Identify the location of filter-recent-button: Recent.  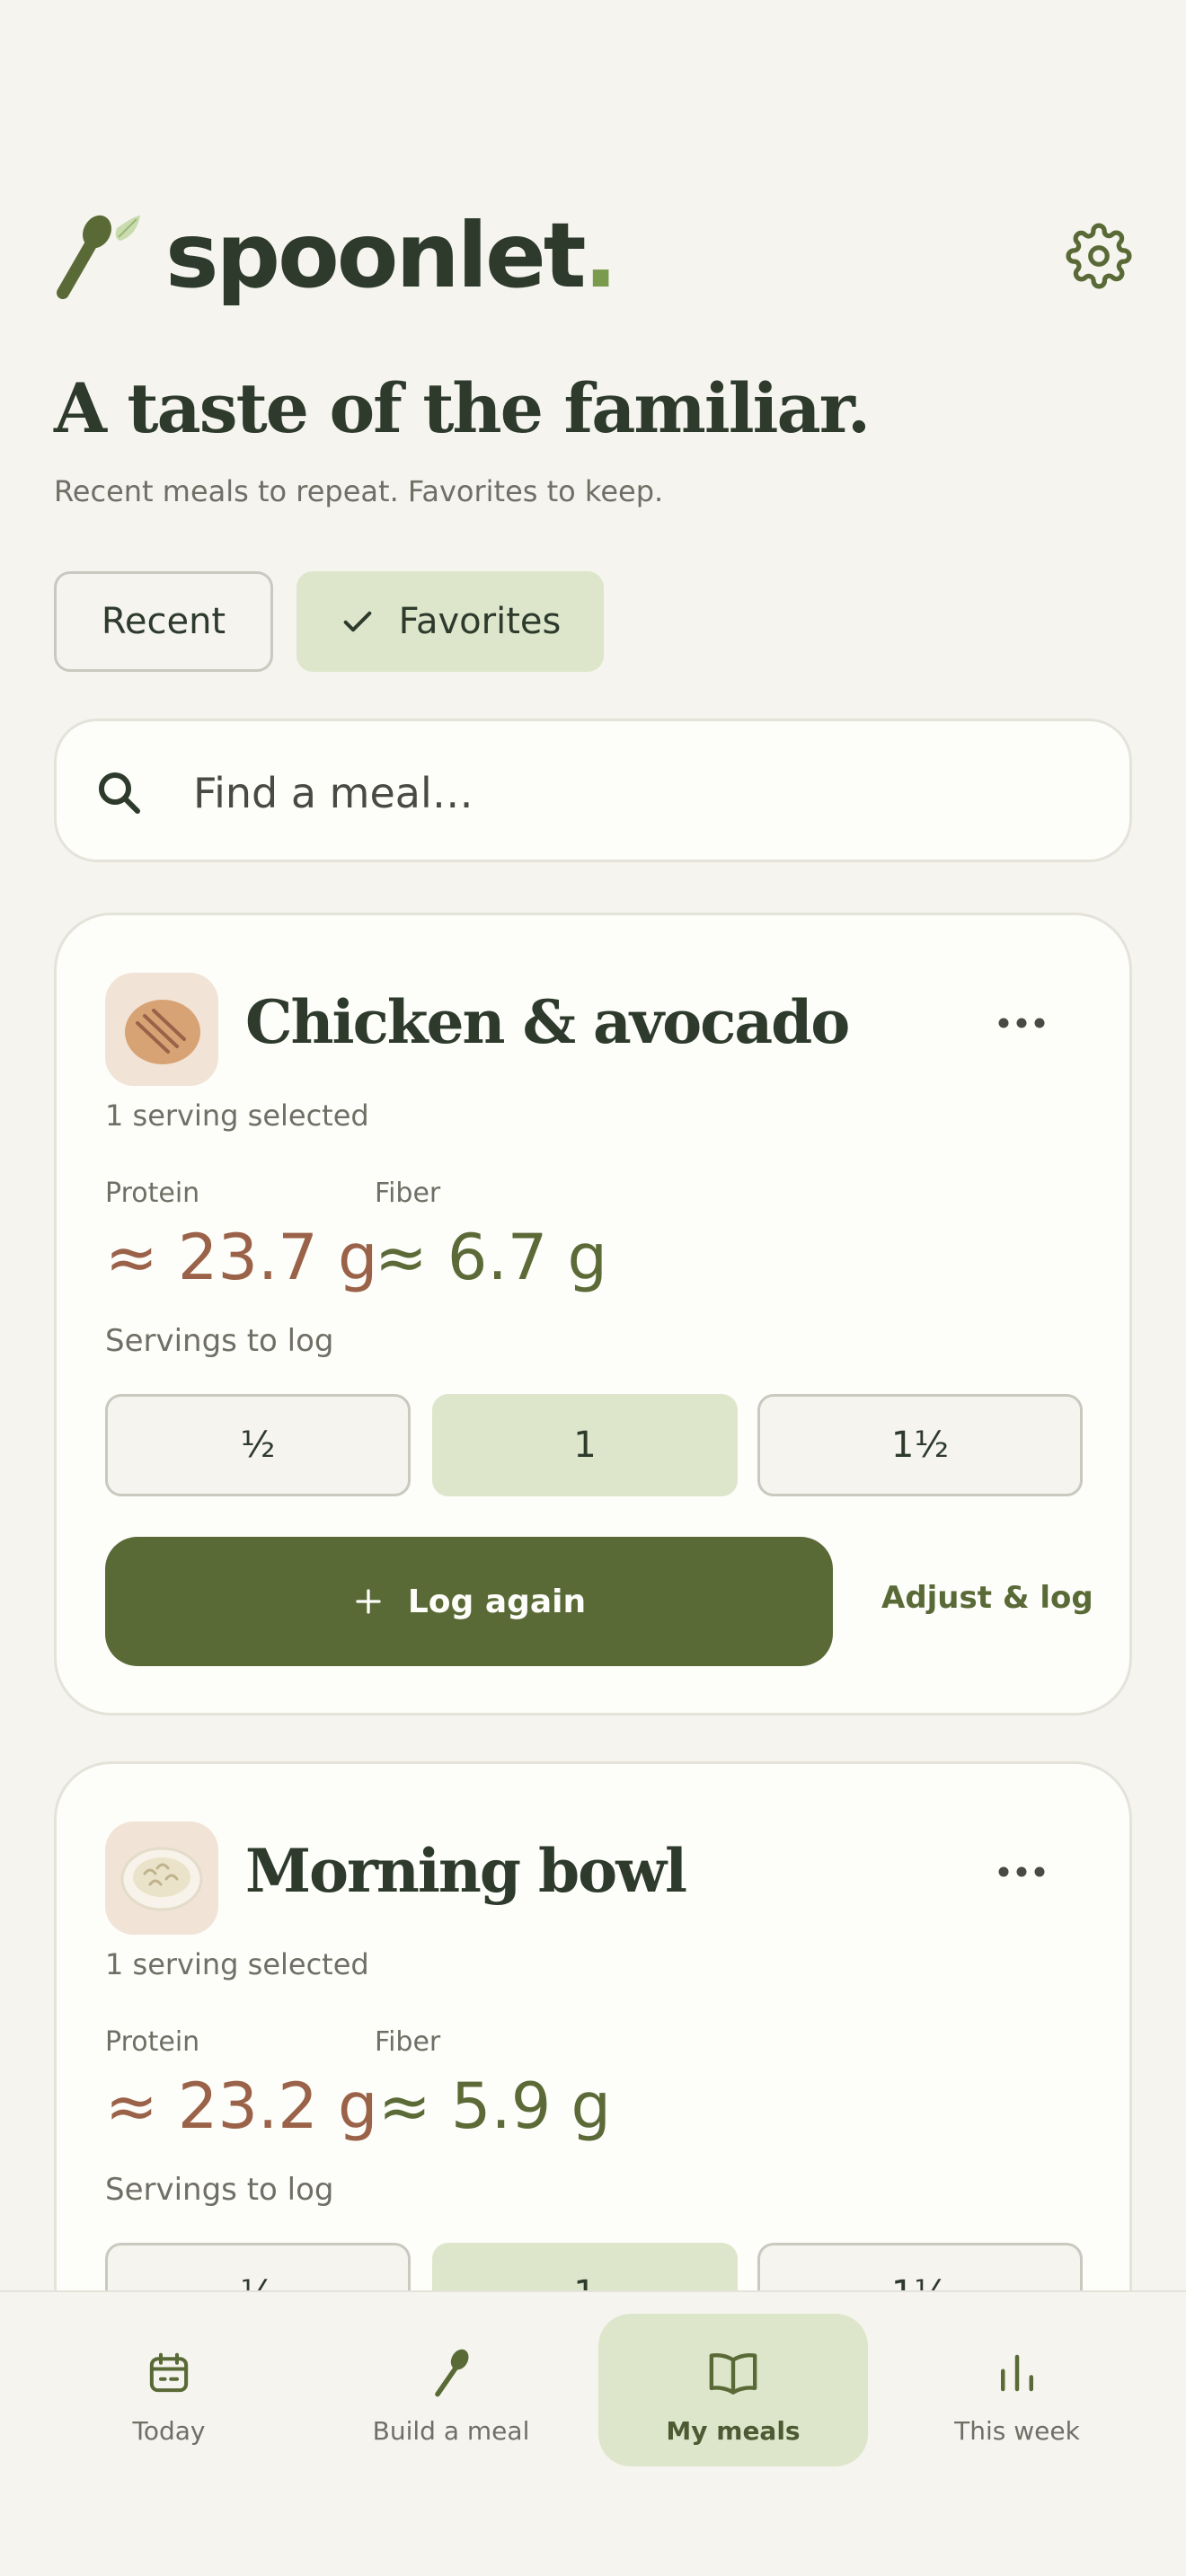
(163, 621).